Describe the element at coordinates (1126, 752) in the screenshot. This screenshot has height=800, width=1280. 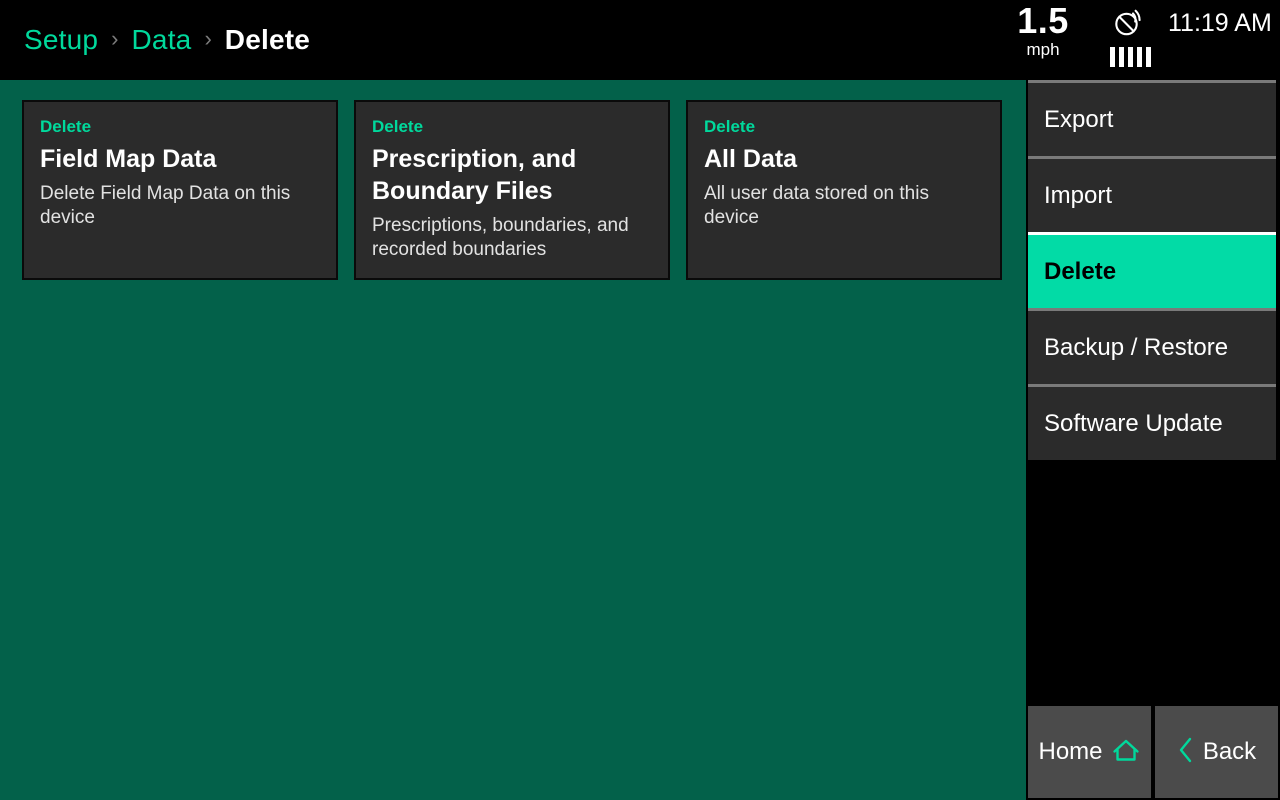
I see `home-icon` at that location.